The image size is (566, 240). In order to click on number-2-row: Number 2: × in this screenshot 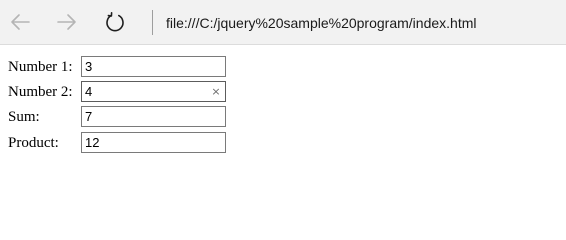, I will do `click(150, 92)`.